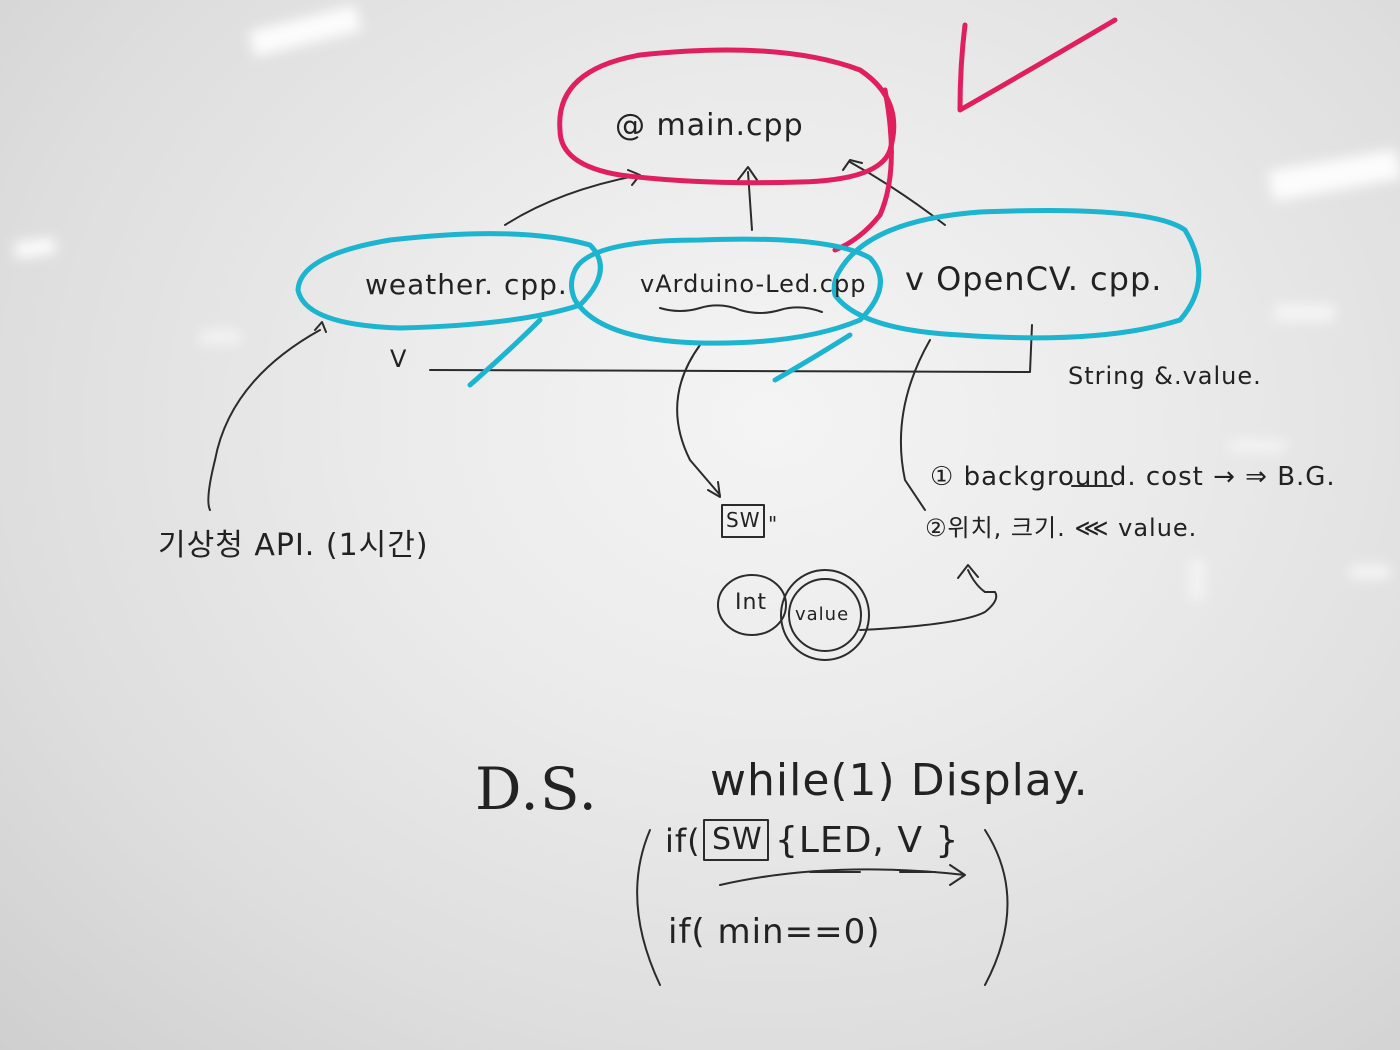 This screenshot has height=1050, width=1400. I want to click on while-display-label: while(1) Display., so click(899, 780).